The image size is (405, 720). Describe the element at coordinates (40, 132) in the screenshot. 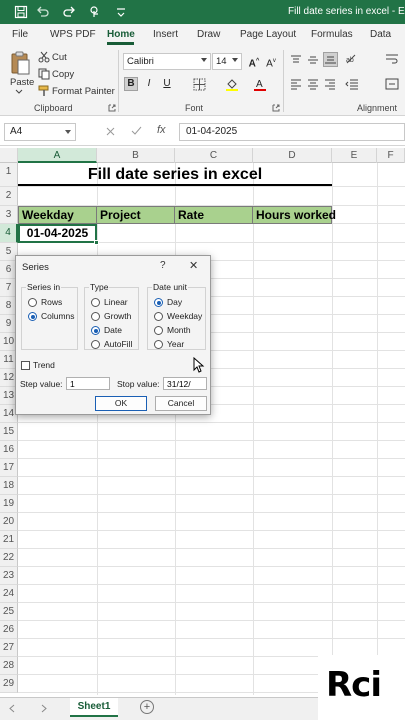

I see `name-box: A4` at that location.